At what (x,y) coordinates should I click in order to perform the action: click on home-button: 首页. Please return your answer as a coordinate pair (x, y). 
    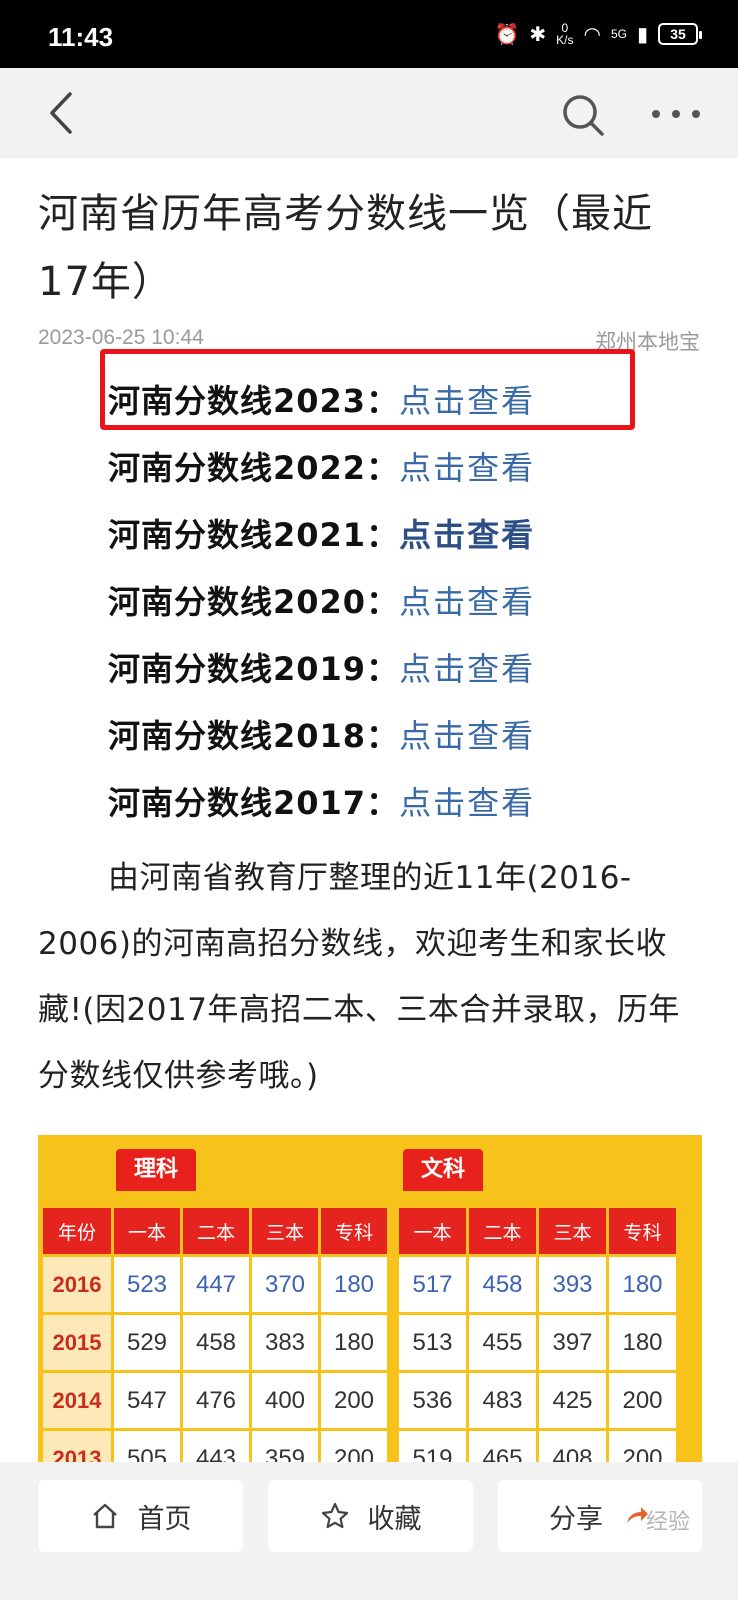
    Looking at the image, I should click on (140, 1516).